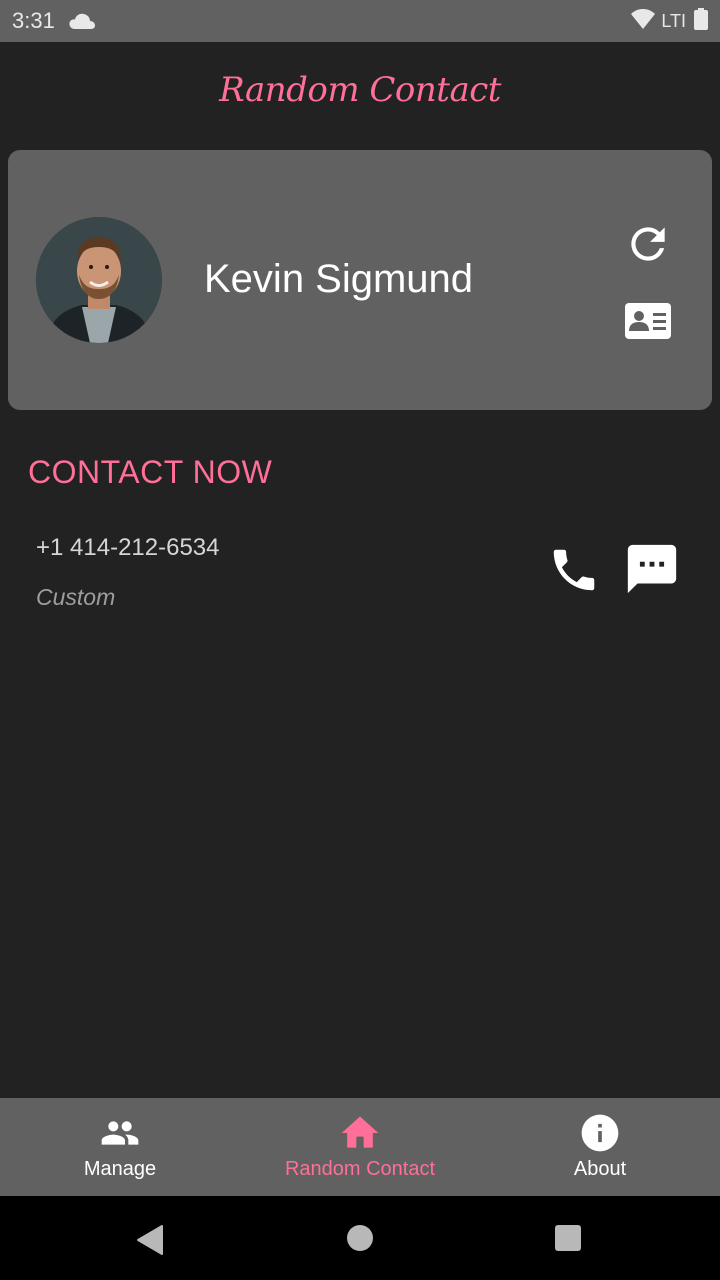 This screenshot has width=720, height=1280. I want to click on message-icon, so click(652, 571).